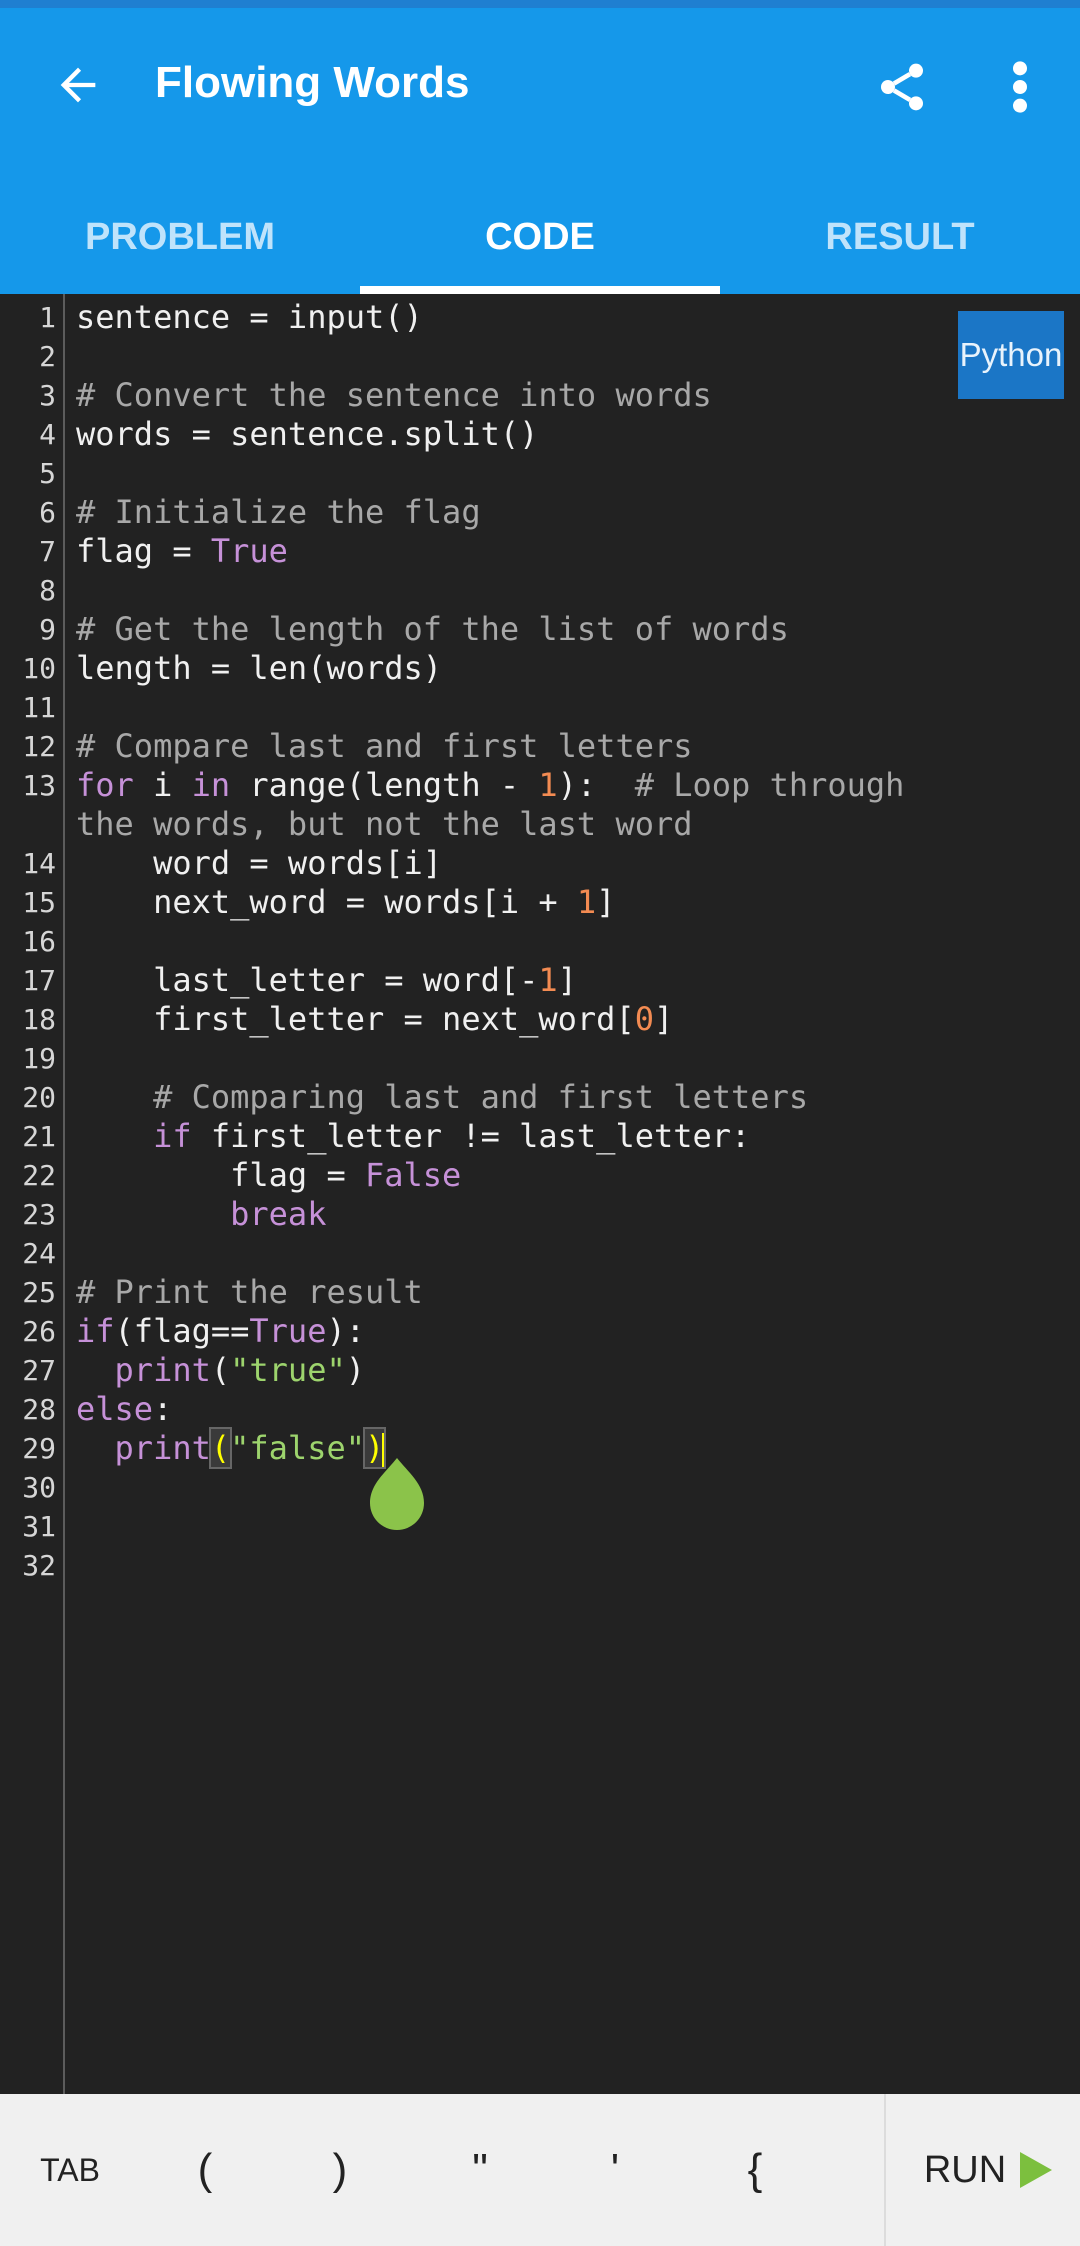 This screenshot has height=2246, width=1080. What do you see at coordinates (47, 590) in the screenshot?
I see `line-number: 8` at bounding box center [47, 590].